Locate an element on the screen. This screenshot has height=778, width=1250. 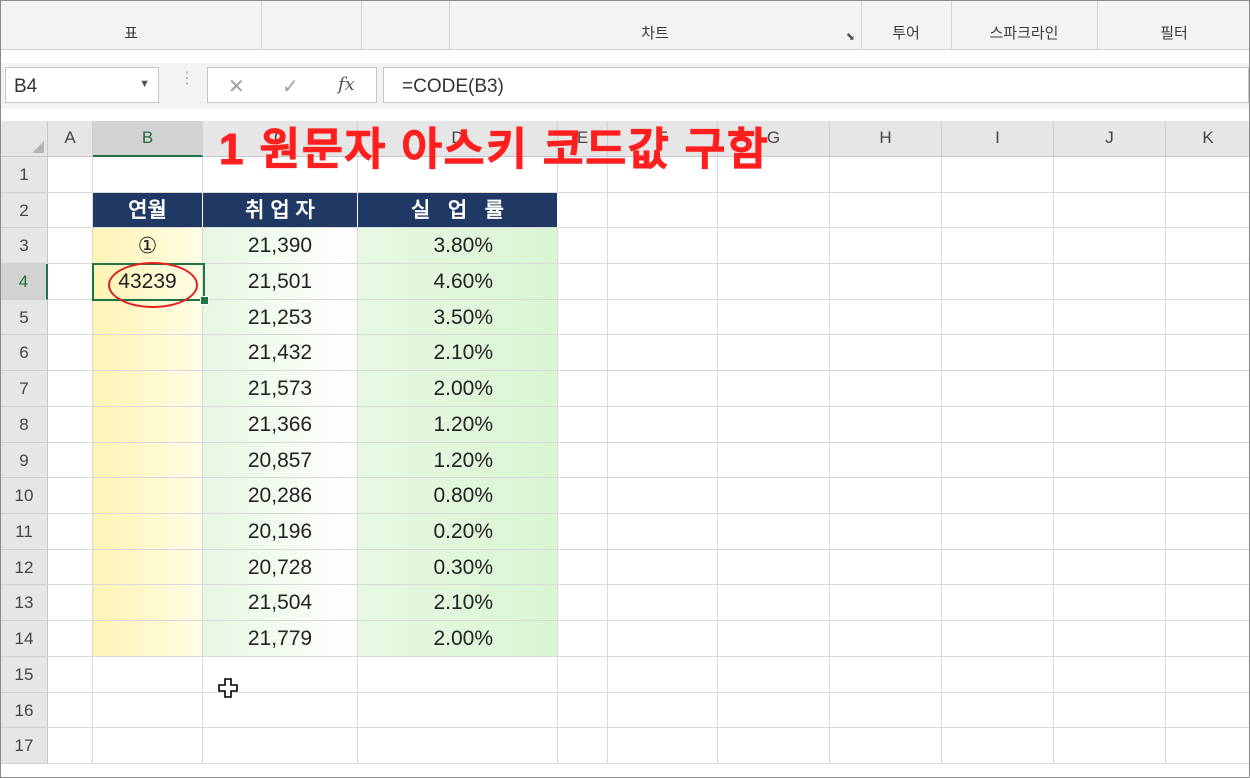
fill-handle is located at coordinates (204, 300).